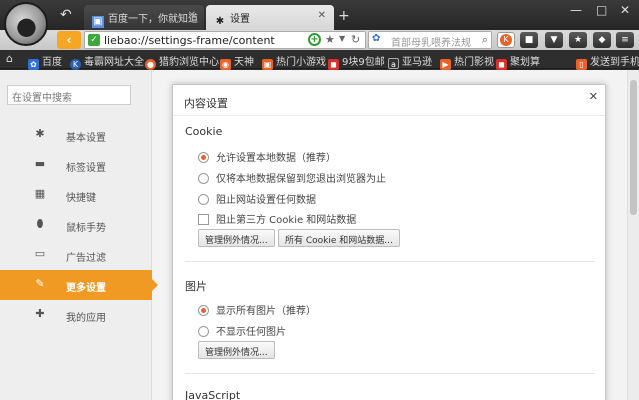 The width and height of the screenshot is (639, 400). Describe the element at coordinates (196, 286) in the screenshot. I see `section-title-images: 图片` at that location.